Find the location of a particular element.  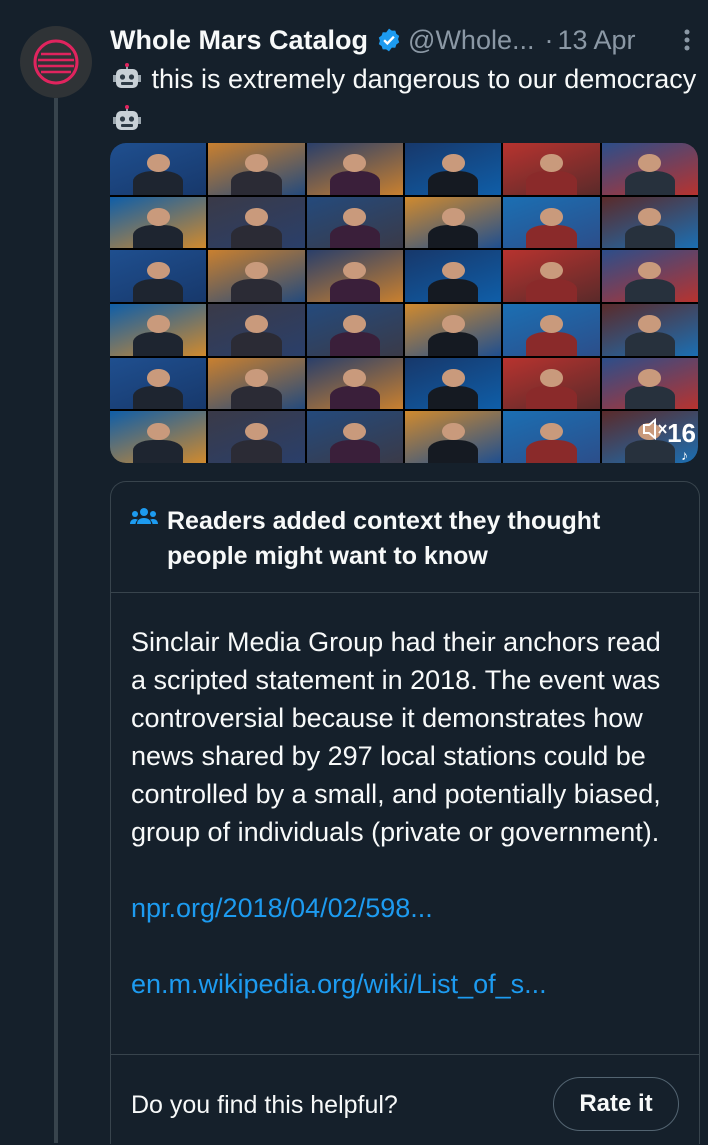

avatar-logo-icon is located at coordinates (56, 62).